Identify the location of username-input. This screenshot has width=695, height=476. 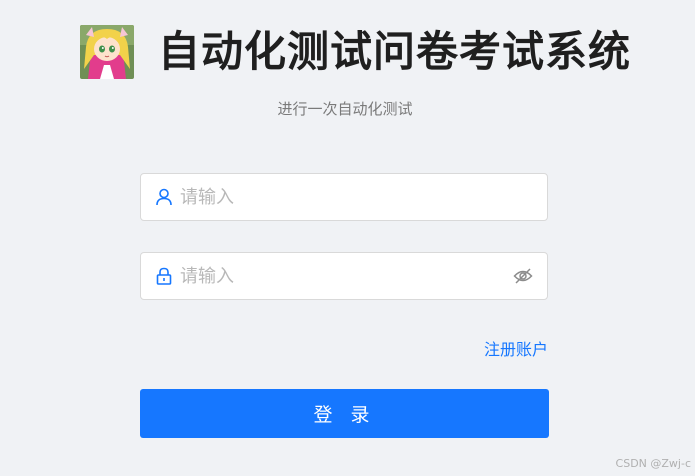
(363, 197).